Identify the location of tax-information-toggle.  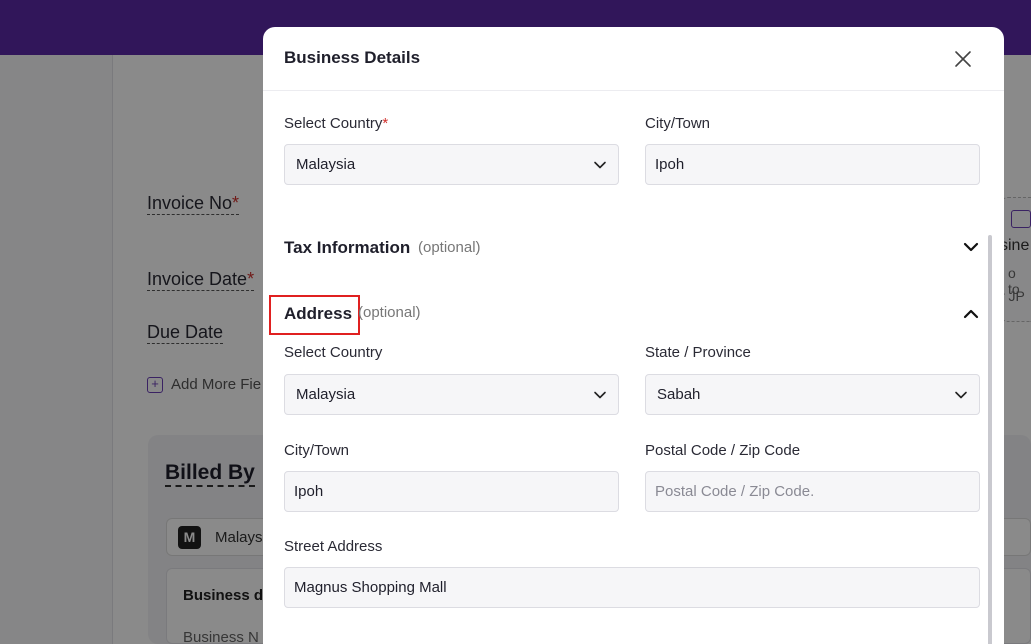
(971, 247).